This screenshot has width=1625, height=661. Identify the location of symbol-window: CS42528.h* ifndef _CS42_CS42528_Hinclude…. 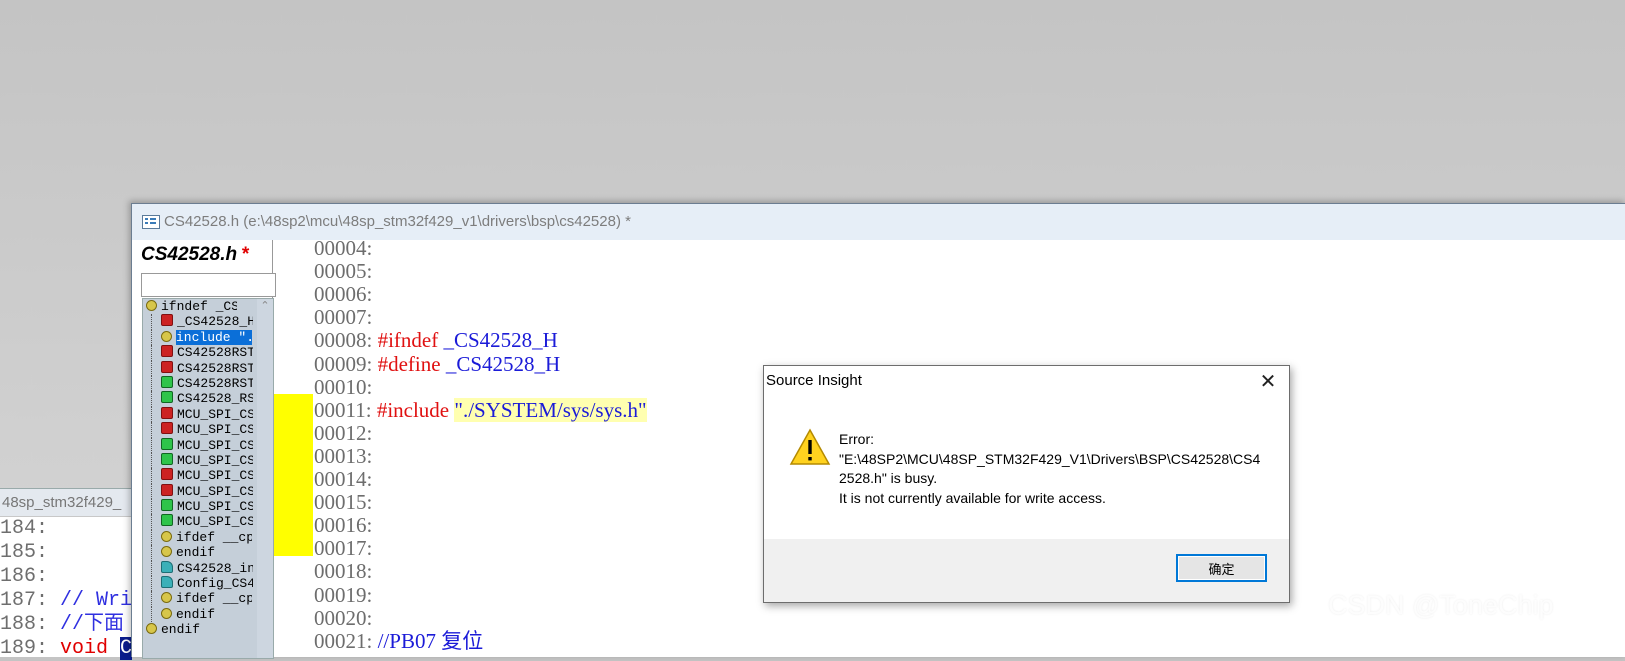
(208, 449).